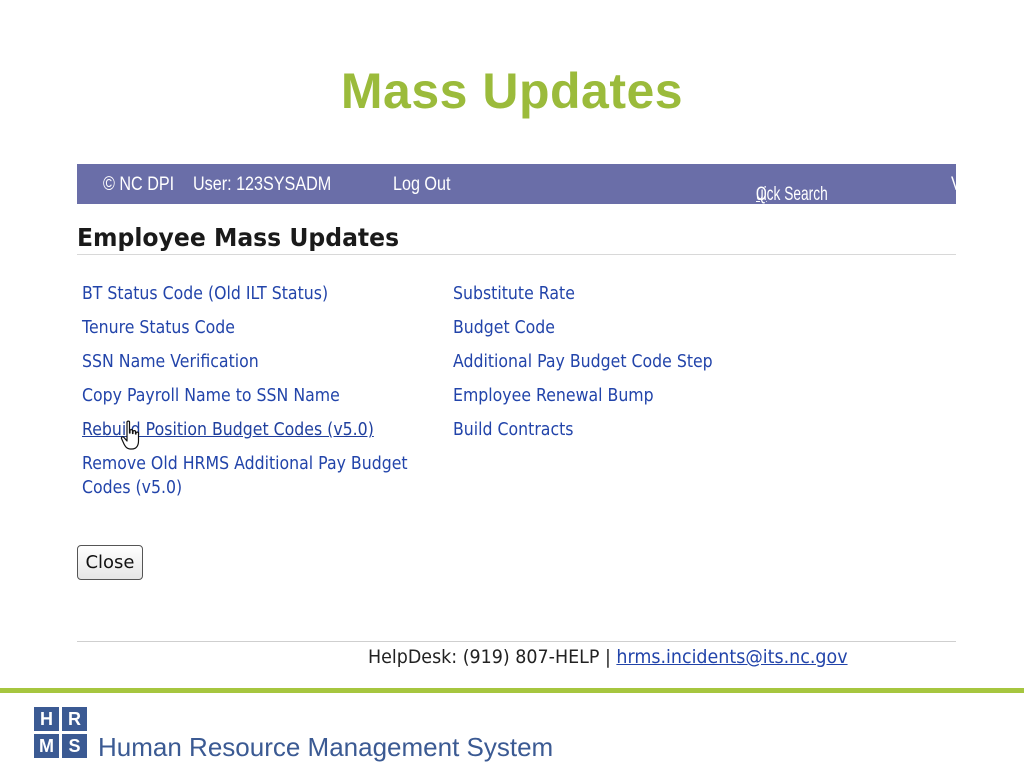 The width and height of the screenshot is (1024, 768). Describe the element at coordinates (633, 294) in the screenshot. I see `link-substitute-rate: Substitute Rate` at that location.